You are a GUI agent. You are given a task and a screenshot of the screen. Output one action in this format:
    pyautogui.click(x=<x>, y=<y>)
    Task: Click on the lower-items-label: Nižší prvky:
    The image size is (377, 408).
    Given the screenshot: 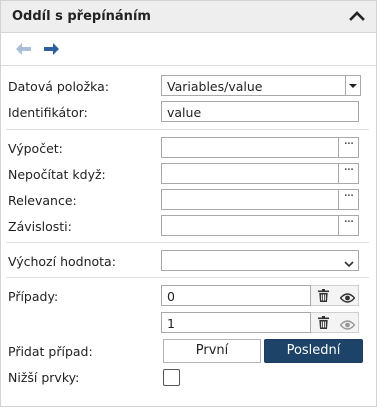 What is the action you would take?
    pyautogui.click(x=44, y=377)
    